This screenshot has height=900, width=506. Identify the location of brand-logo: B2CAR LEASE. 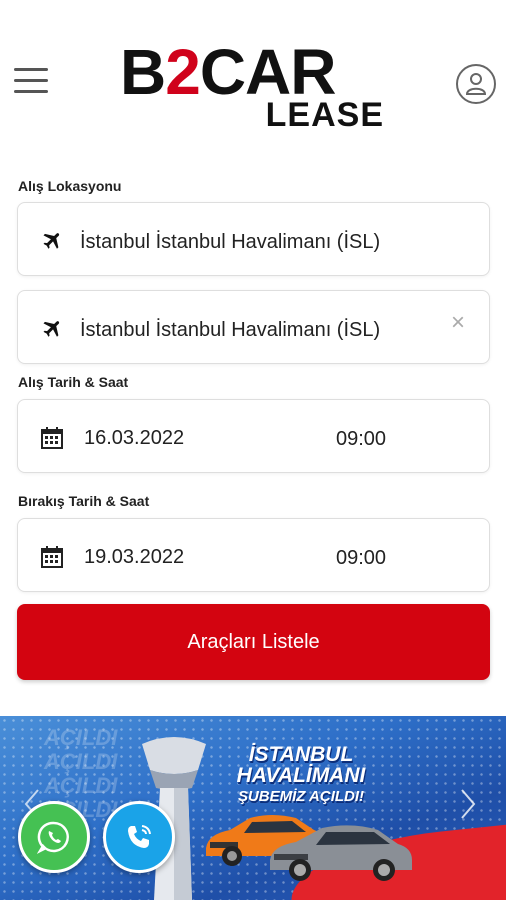
(255, 86).